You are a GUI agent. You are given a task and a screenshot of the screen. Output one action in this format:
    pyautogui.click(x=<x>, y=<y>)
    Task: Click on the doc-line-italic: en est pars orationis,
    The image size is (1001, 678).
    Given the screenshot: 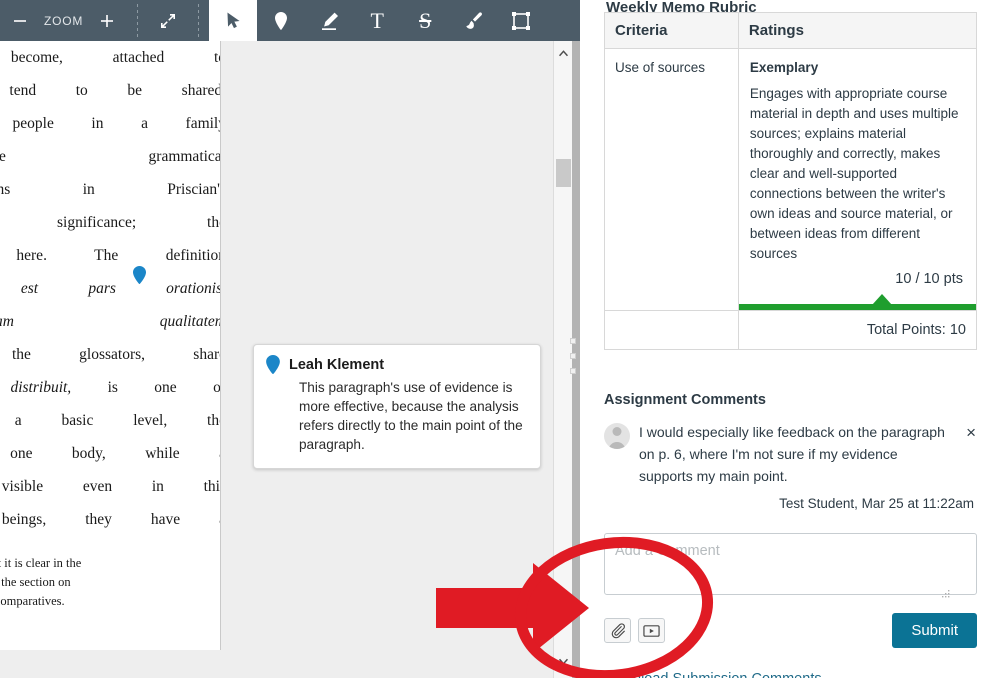 What is the action you would take?
    pyautogui.click(x=110, y=288)
    